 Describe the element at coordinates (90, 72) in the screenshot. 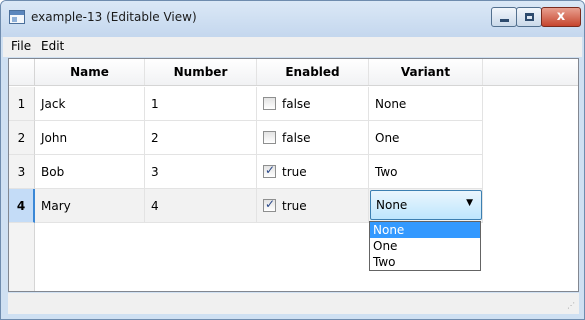

I see `column-header-name: Name` at that location.